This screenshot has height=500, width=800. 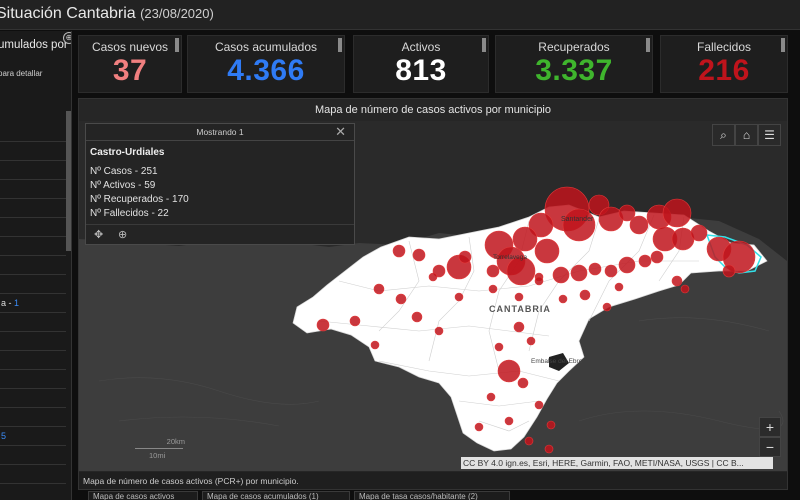 I want to click on list-icon: ☰, so click(x=769, y=135).